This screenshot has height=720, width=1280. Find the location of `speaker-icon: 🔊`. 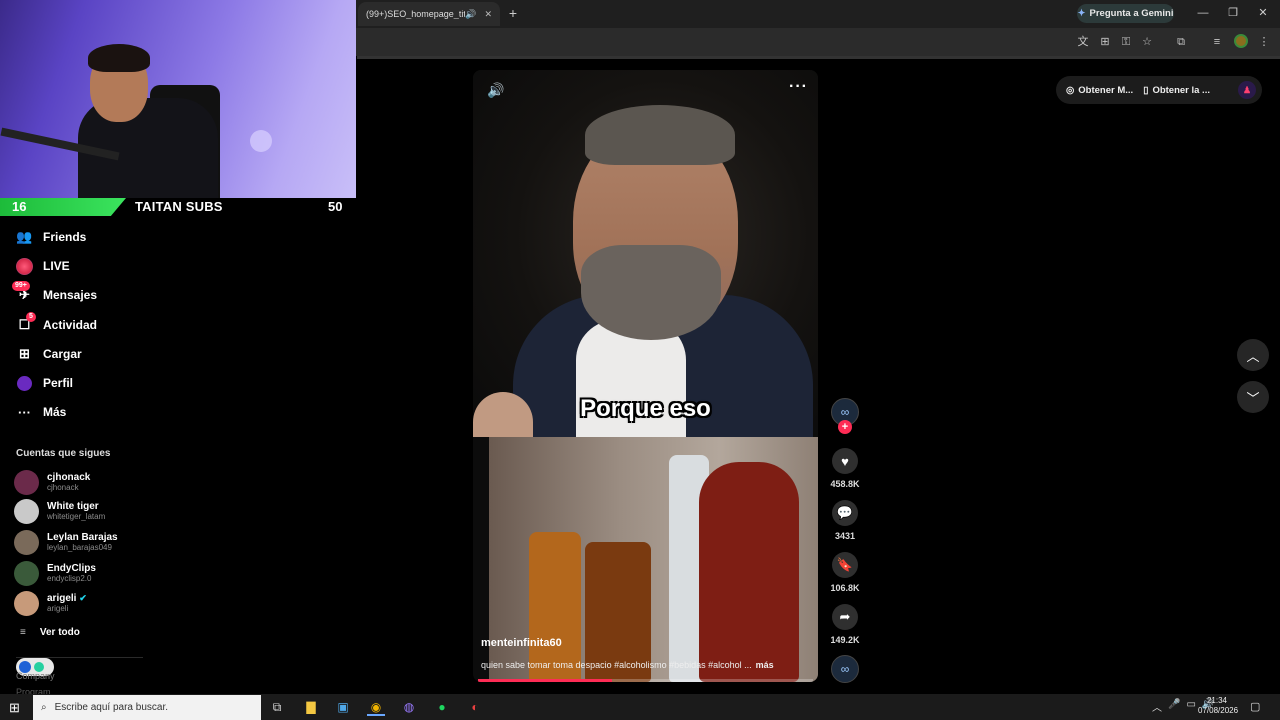

speaker-icon: 🔊 is located at coordinates (470, 14).